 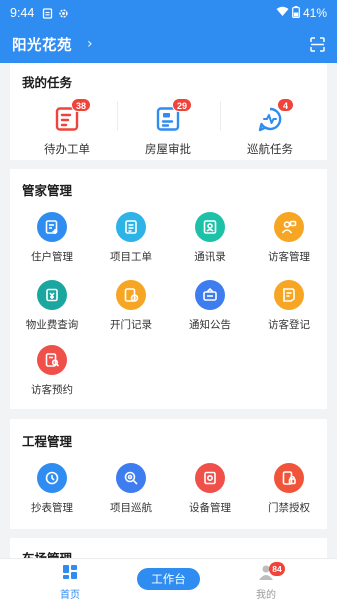 I want to click on engineering-management-title: 工程管理, so click(x=47, y=441).